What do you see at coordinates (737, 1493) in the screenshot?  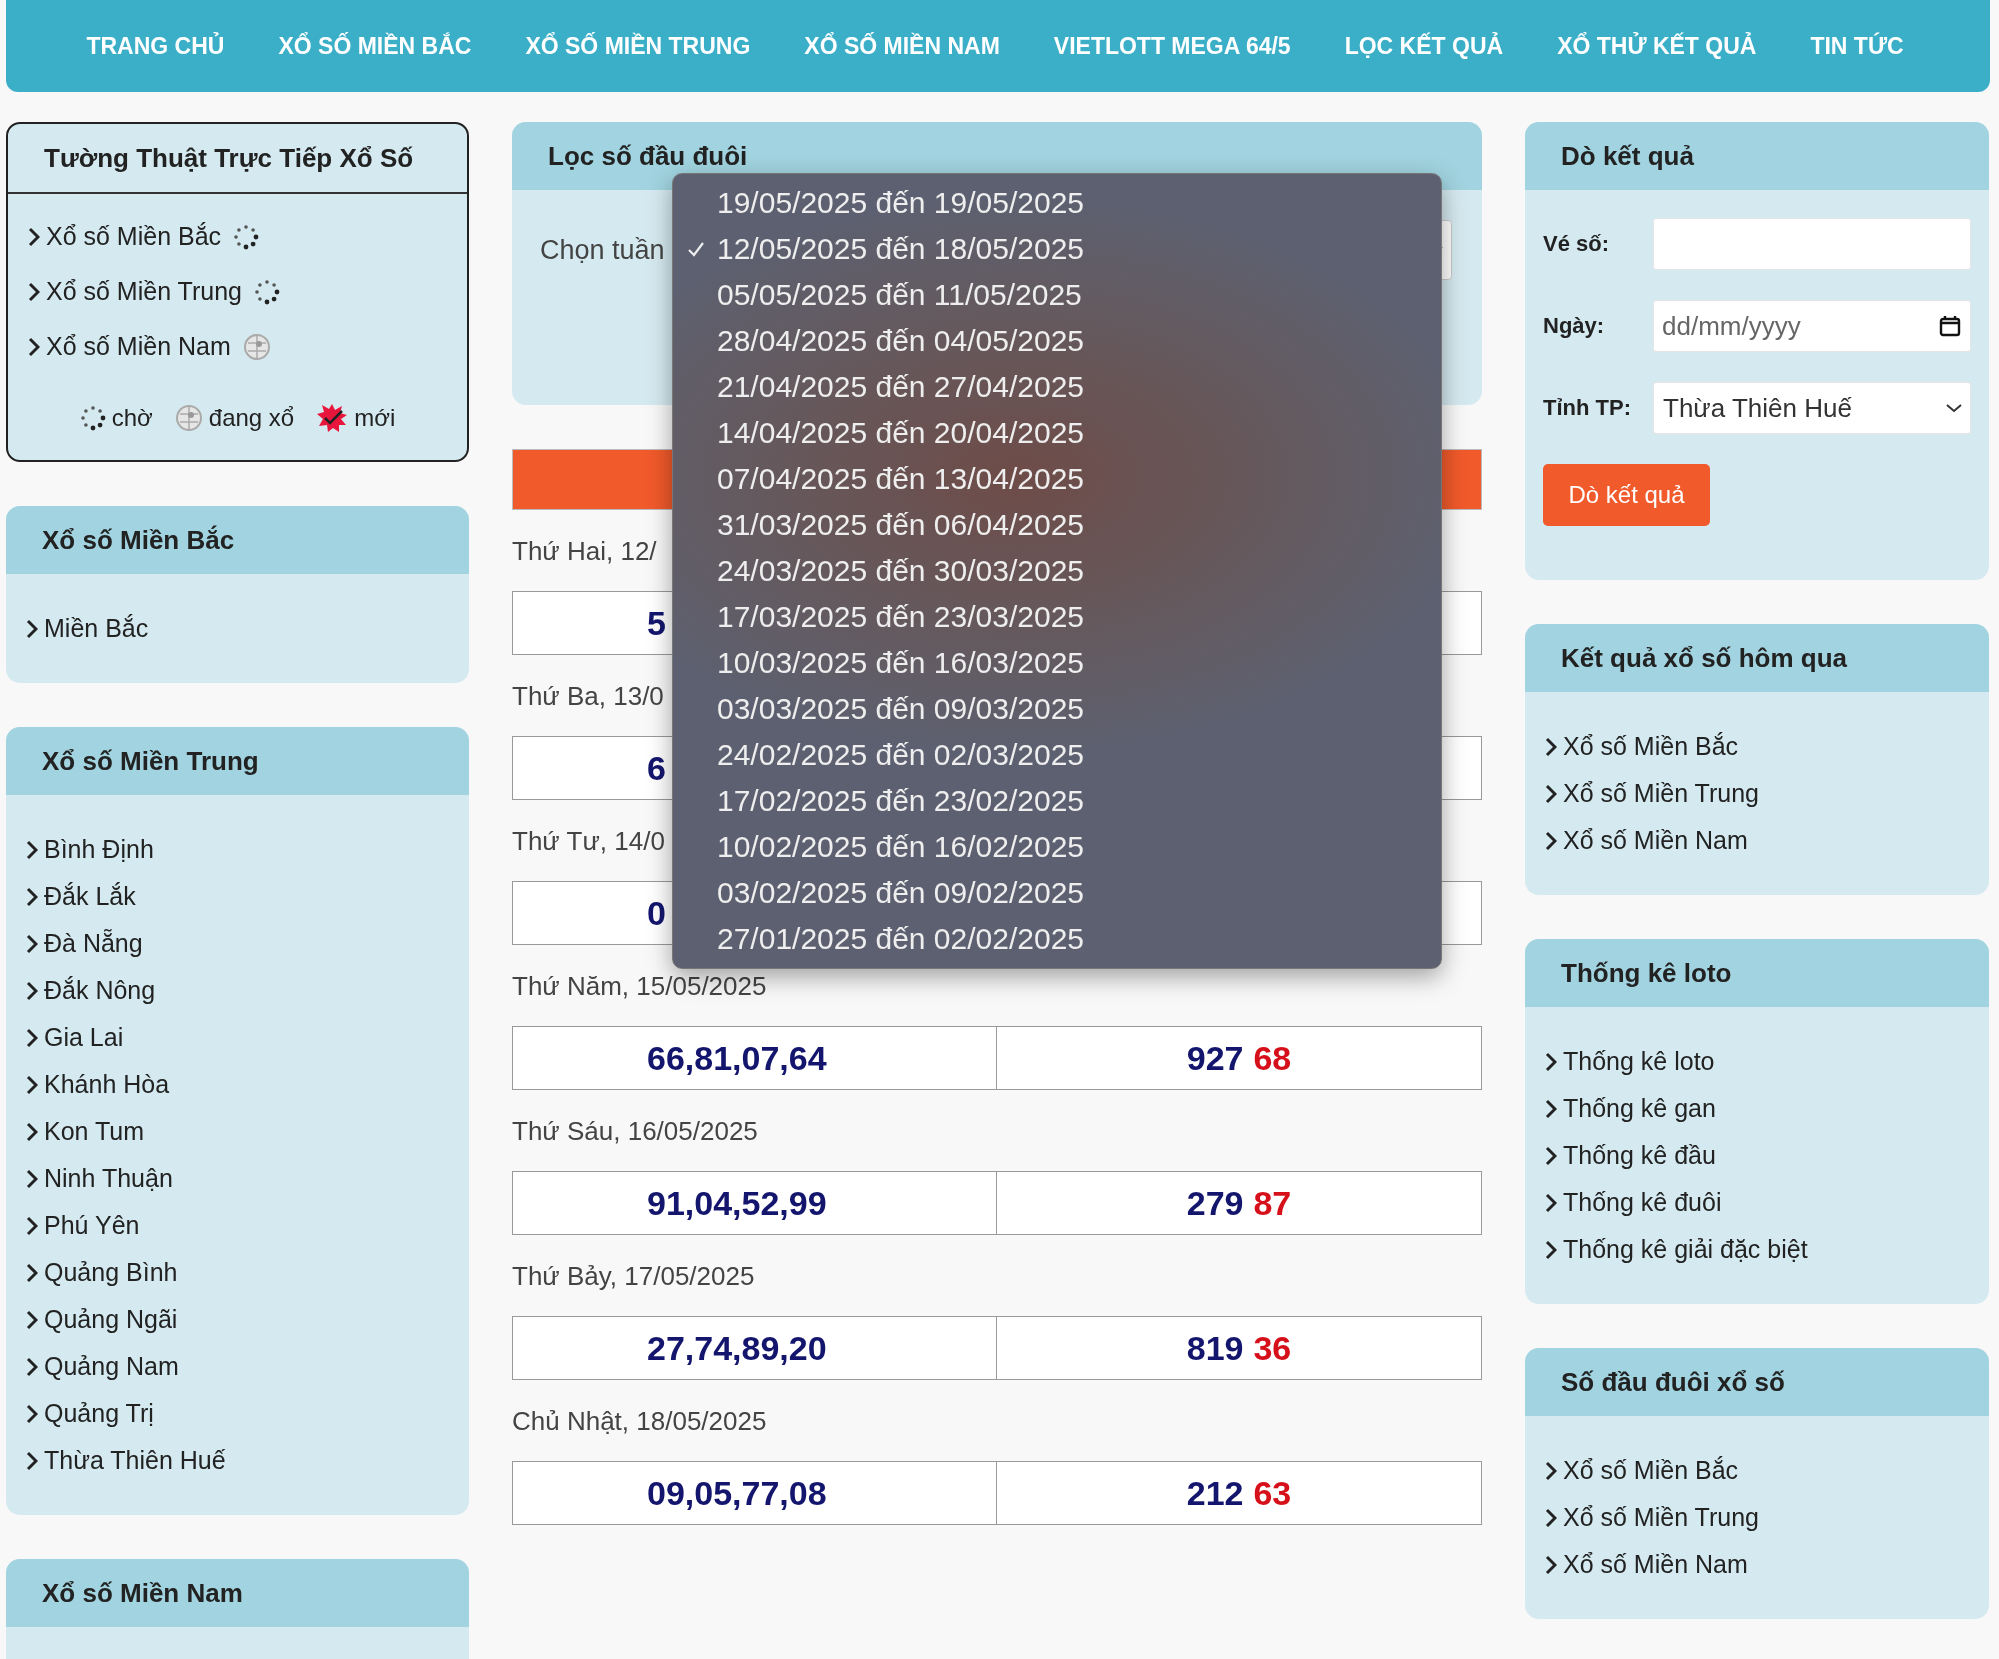 I see `result-numbers: 09,05,77,08` at bounding box center [737, 1493].